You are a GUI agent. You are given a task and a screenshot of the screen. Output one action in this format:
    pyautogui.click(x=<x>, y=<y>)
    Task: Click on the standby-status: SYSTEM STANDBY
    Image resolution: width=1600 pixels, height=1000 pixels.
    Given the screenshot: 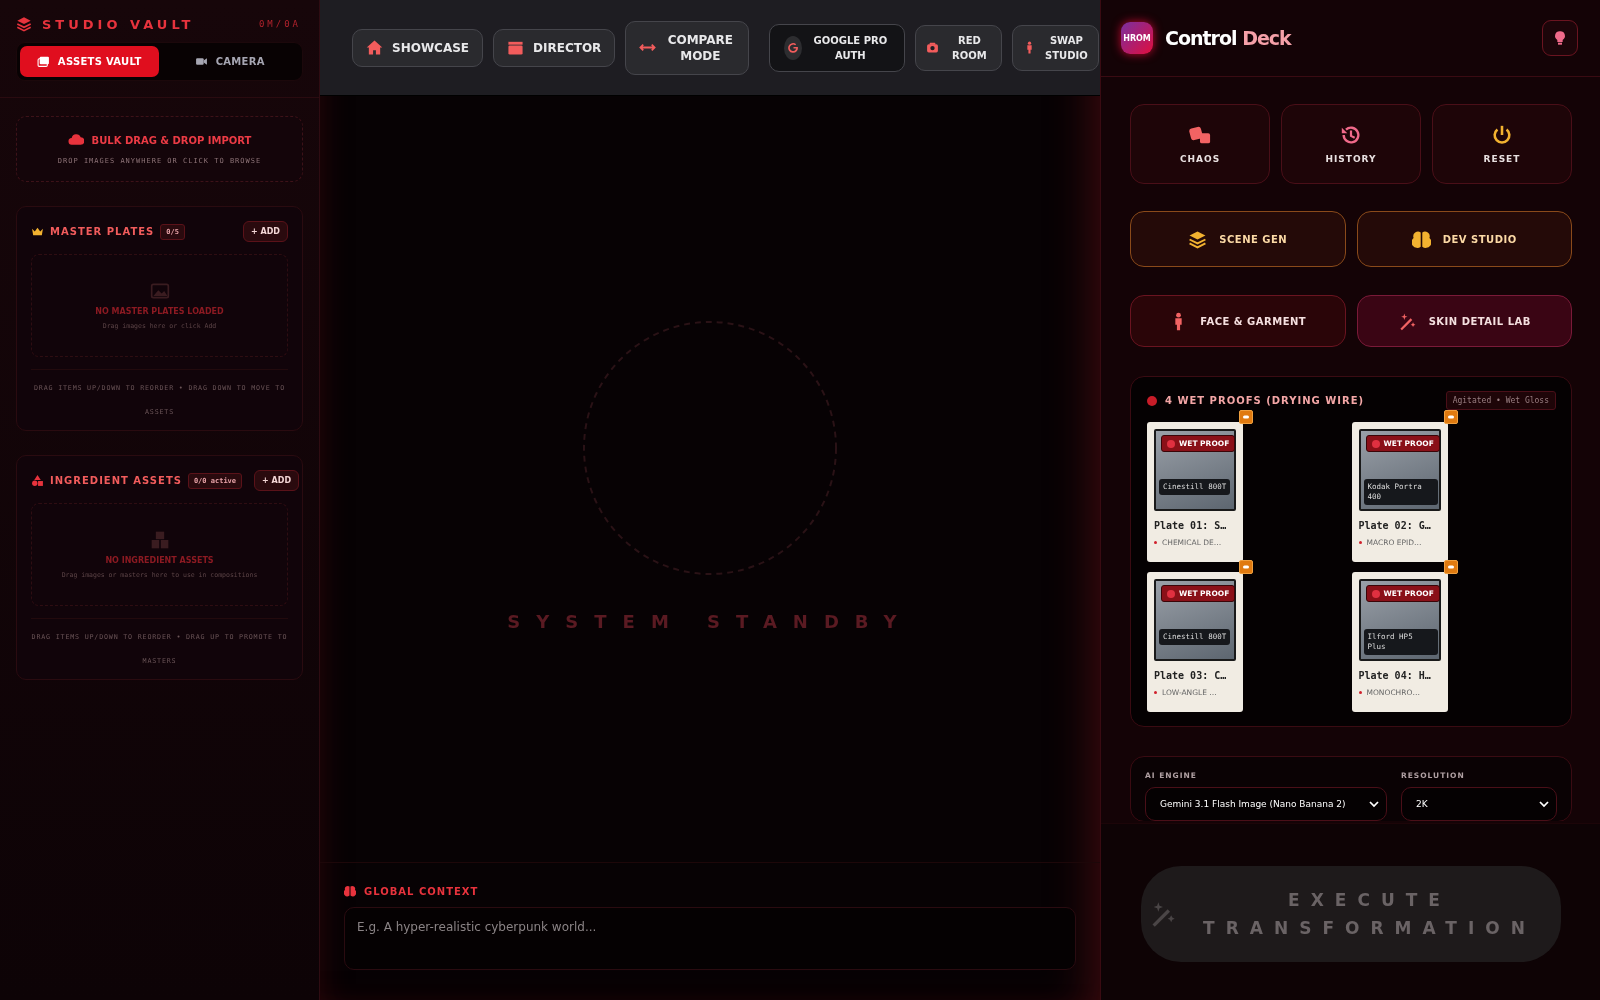 What is the action you would take?
    pyautogui.click(x=710, y=621)
    